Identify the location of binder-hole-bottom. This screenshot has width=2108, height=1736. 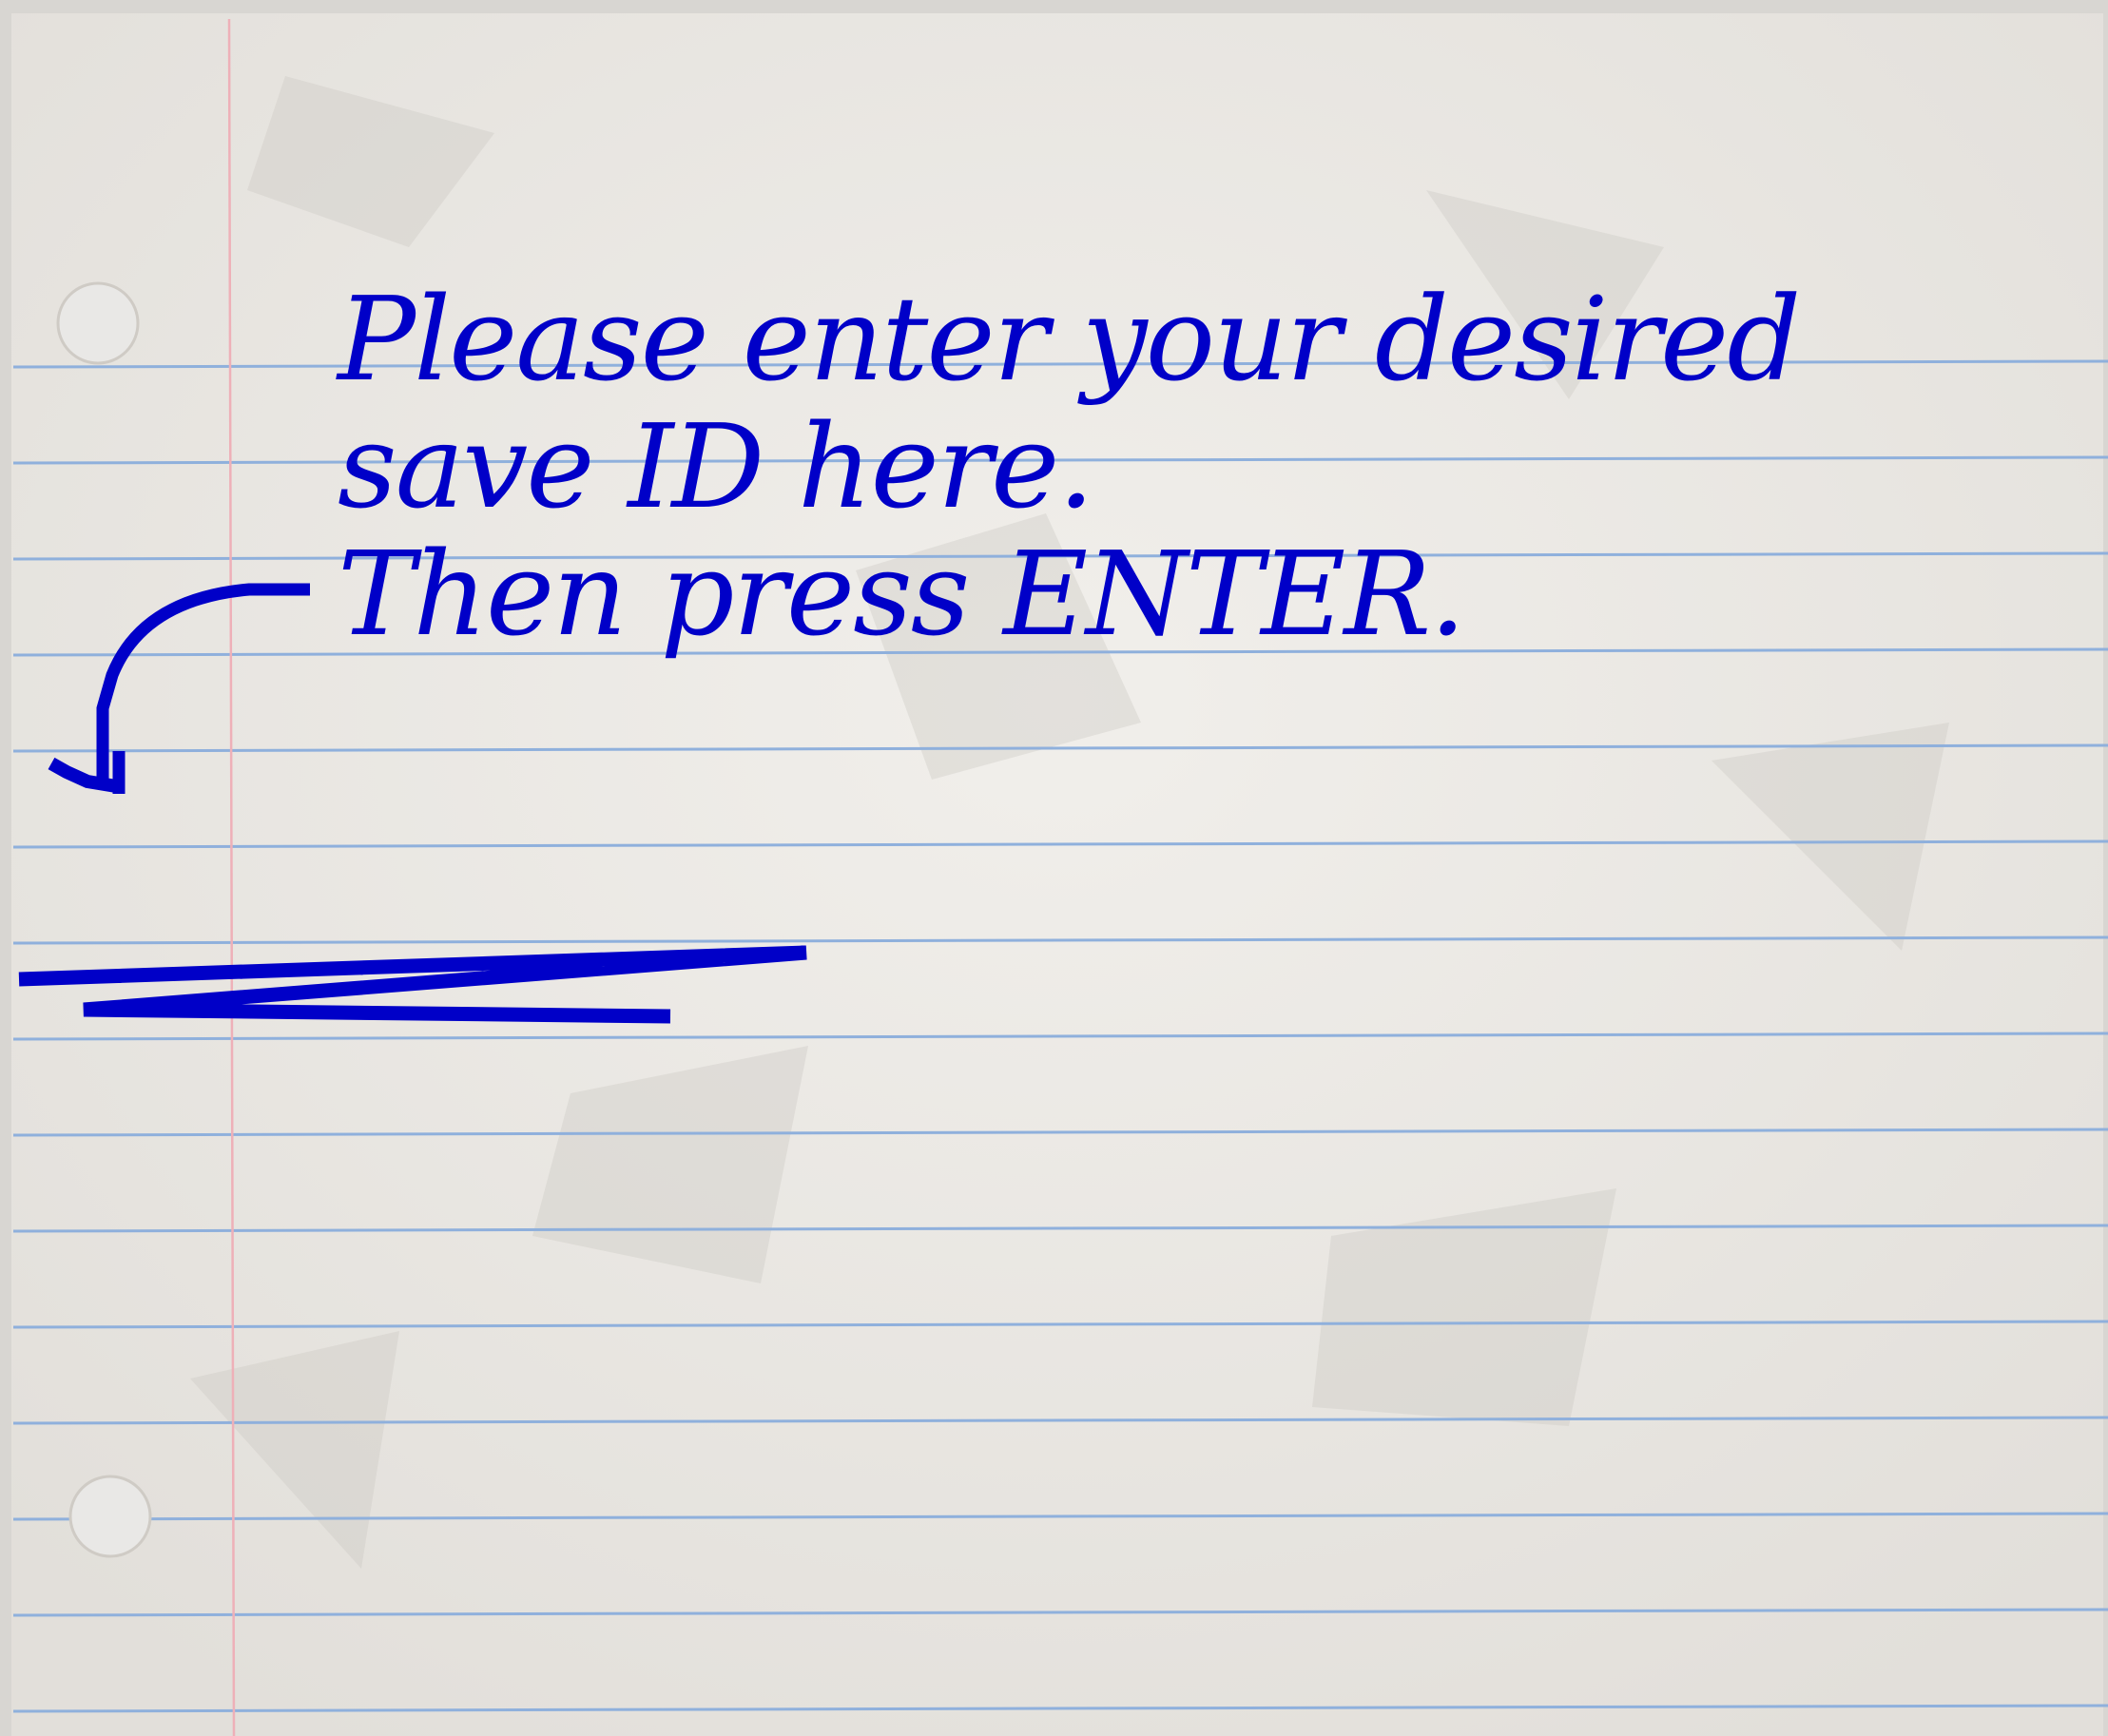
(110, 1517).